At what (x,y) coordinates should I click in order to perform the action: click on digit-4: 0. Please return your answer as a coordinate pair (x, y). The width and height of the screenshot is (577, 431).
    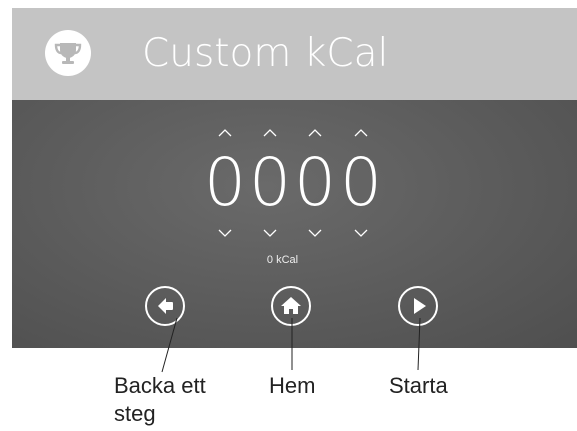
    Looking at the image, I should click on (361, 182).